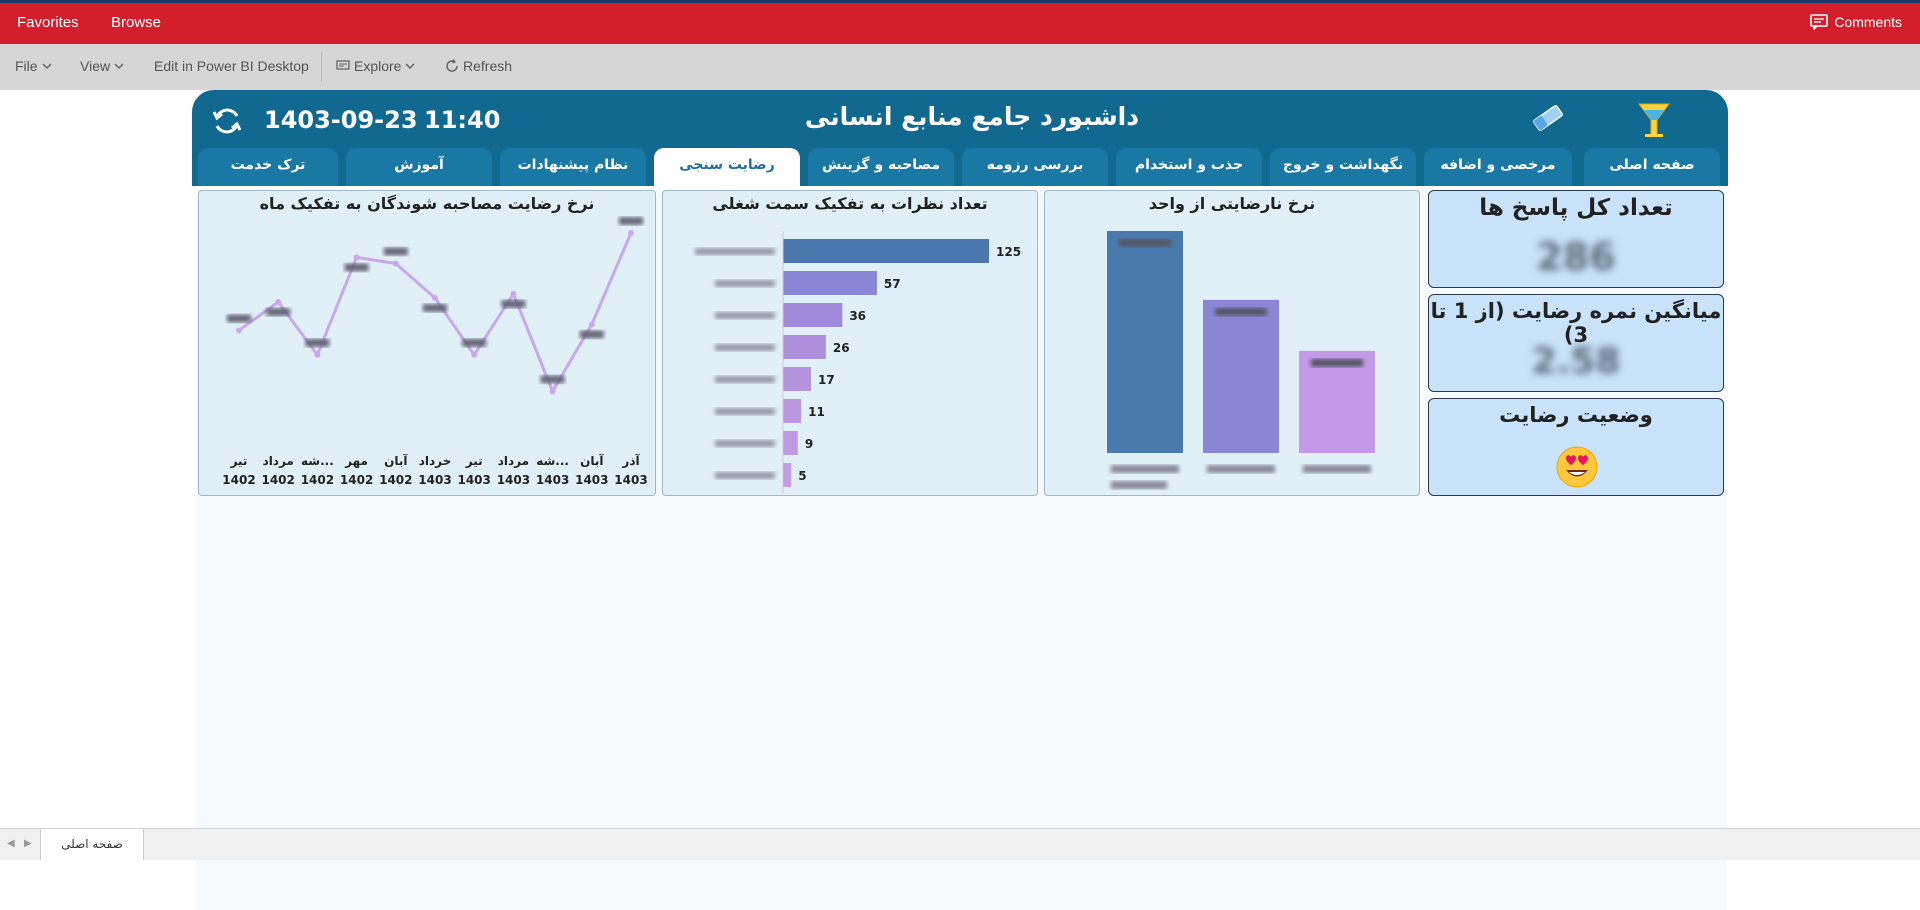  What do you see at coordinates (48, 22) in the screenshot?
I see `favorites-link: Favorites` at bounding box center [48, 22].